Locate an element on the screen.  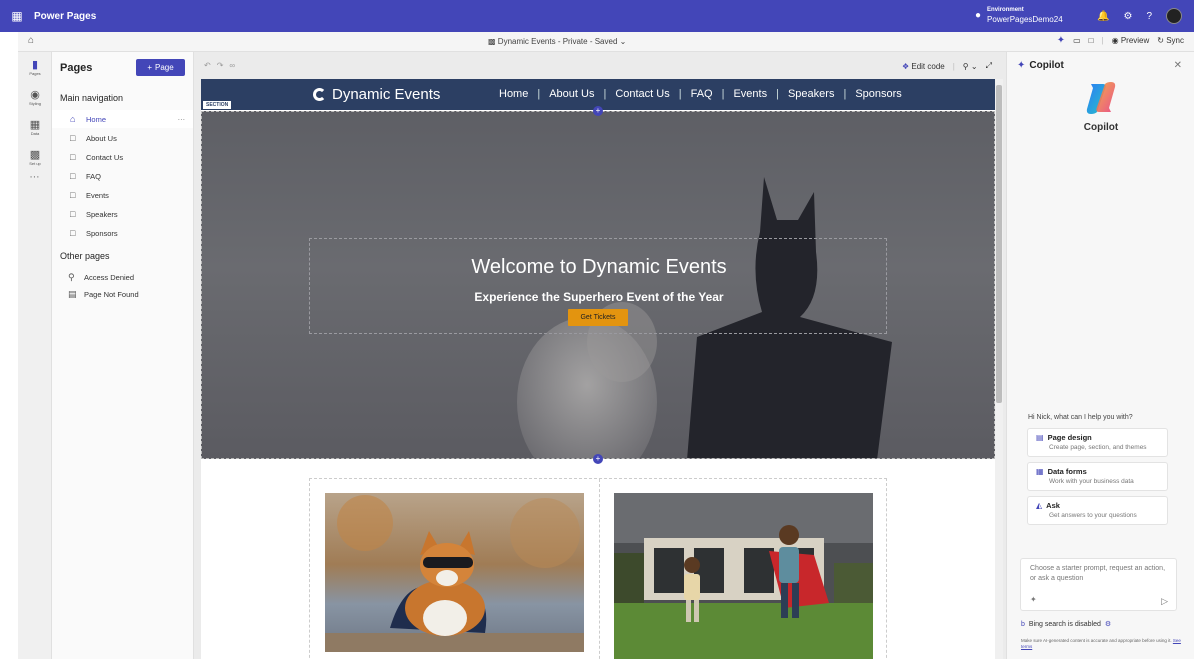
setup-icon: ▩ is located at coordinates (35, 154).